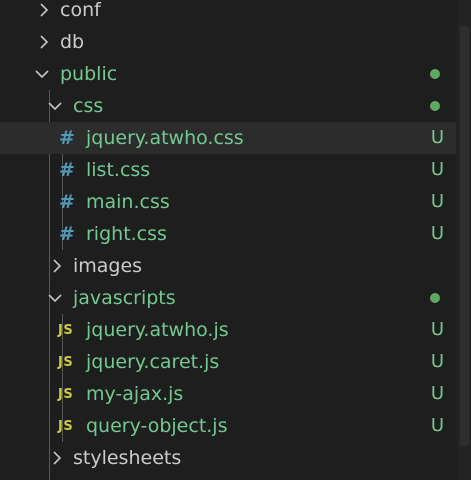 This screenshot has width=471, height=480. I want to click on file-row-my-ajax-js: JS my-ajax.js U, so click(228, 394).